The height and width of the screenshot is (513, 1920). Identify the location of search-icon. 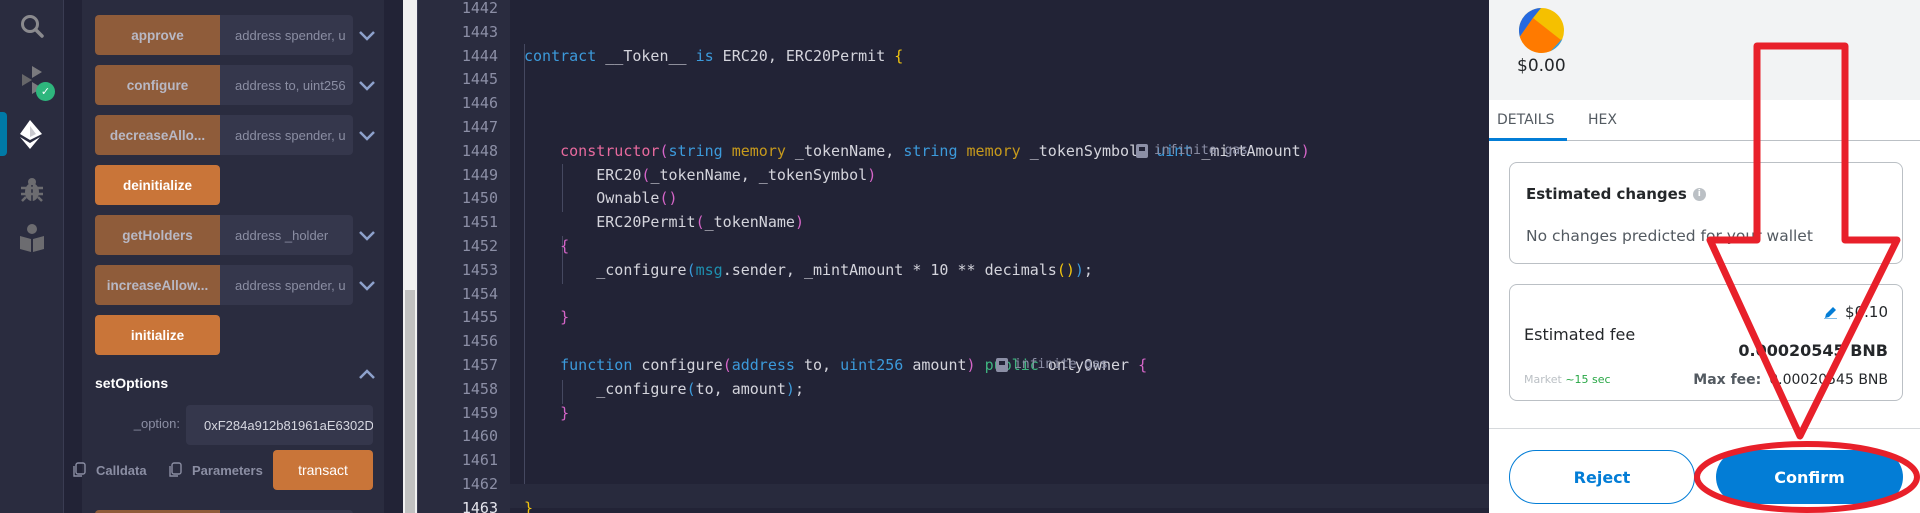
(32, 26).